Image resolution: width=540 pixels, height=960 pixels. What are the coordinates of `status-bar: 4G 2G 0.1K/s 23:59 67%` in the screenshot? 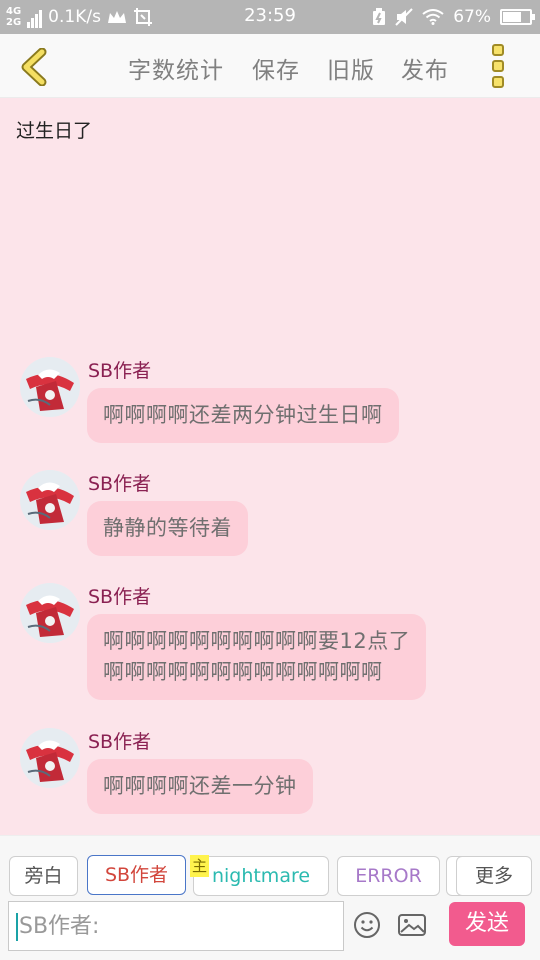 It's located at (270, 17).